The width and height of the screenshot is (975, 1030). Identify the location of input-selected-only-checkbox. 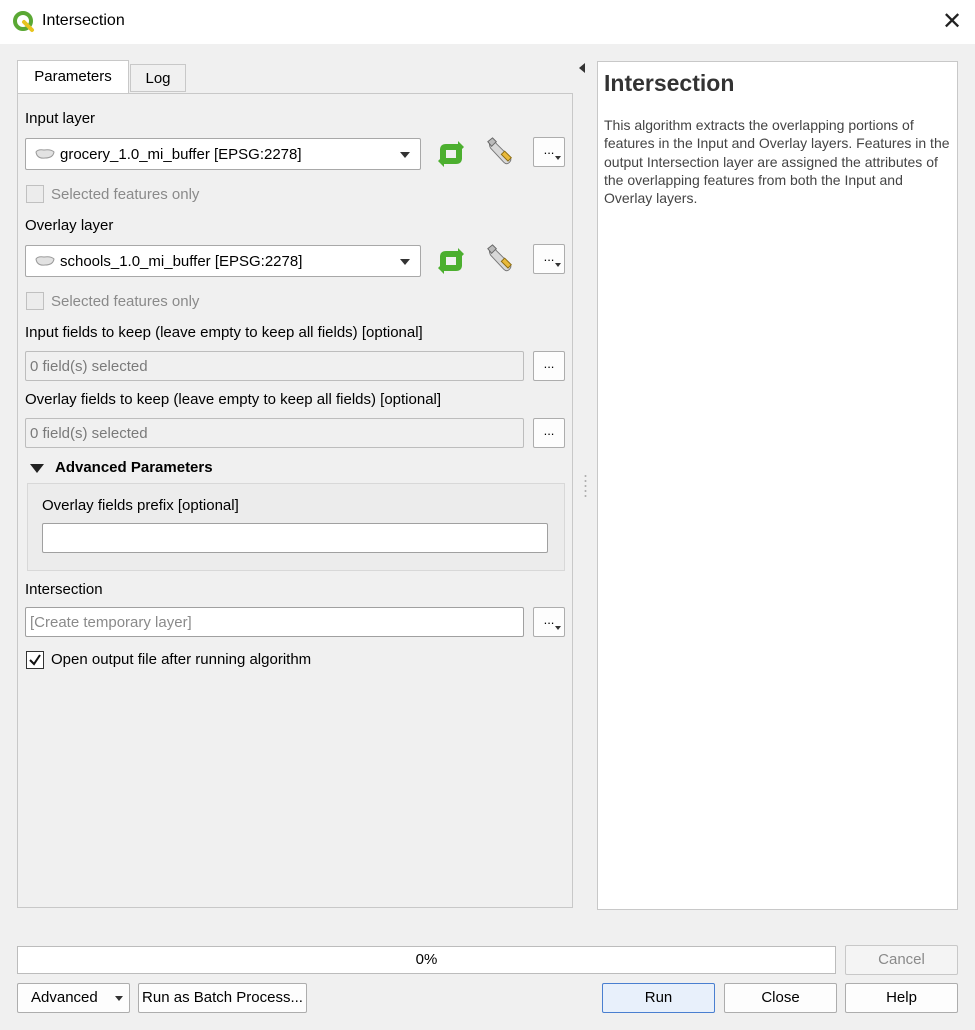
(35, 194).